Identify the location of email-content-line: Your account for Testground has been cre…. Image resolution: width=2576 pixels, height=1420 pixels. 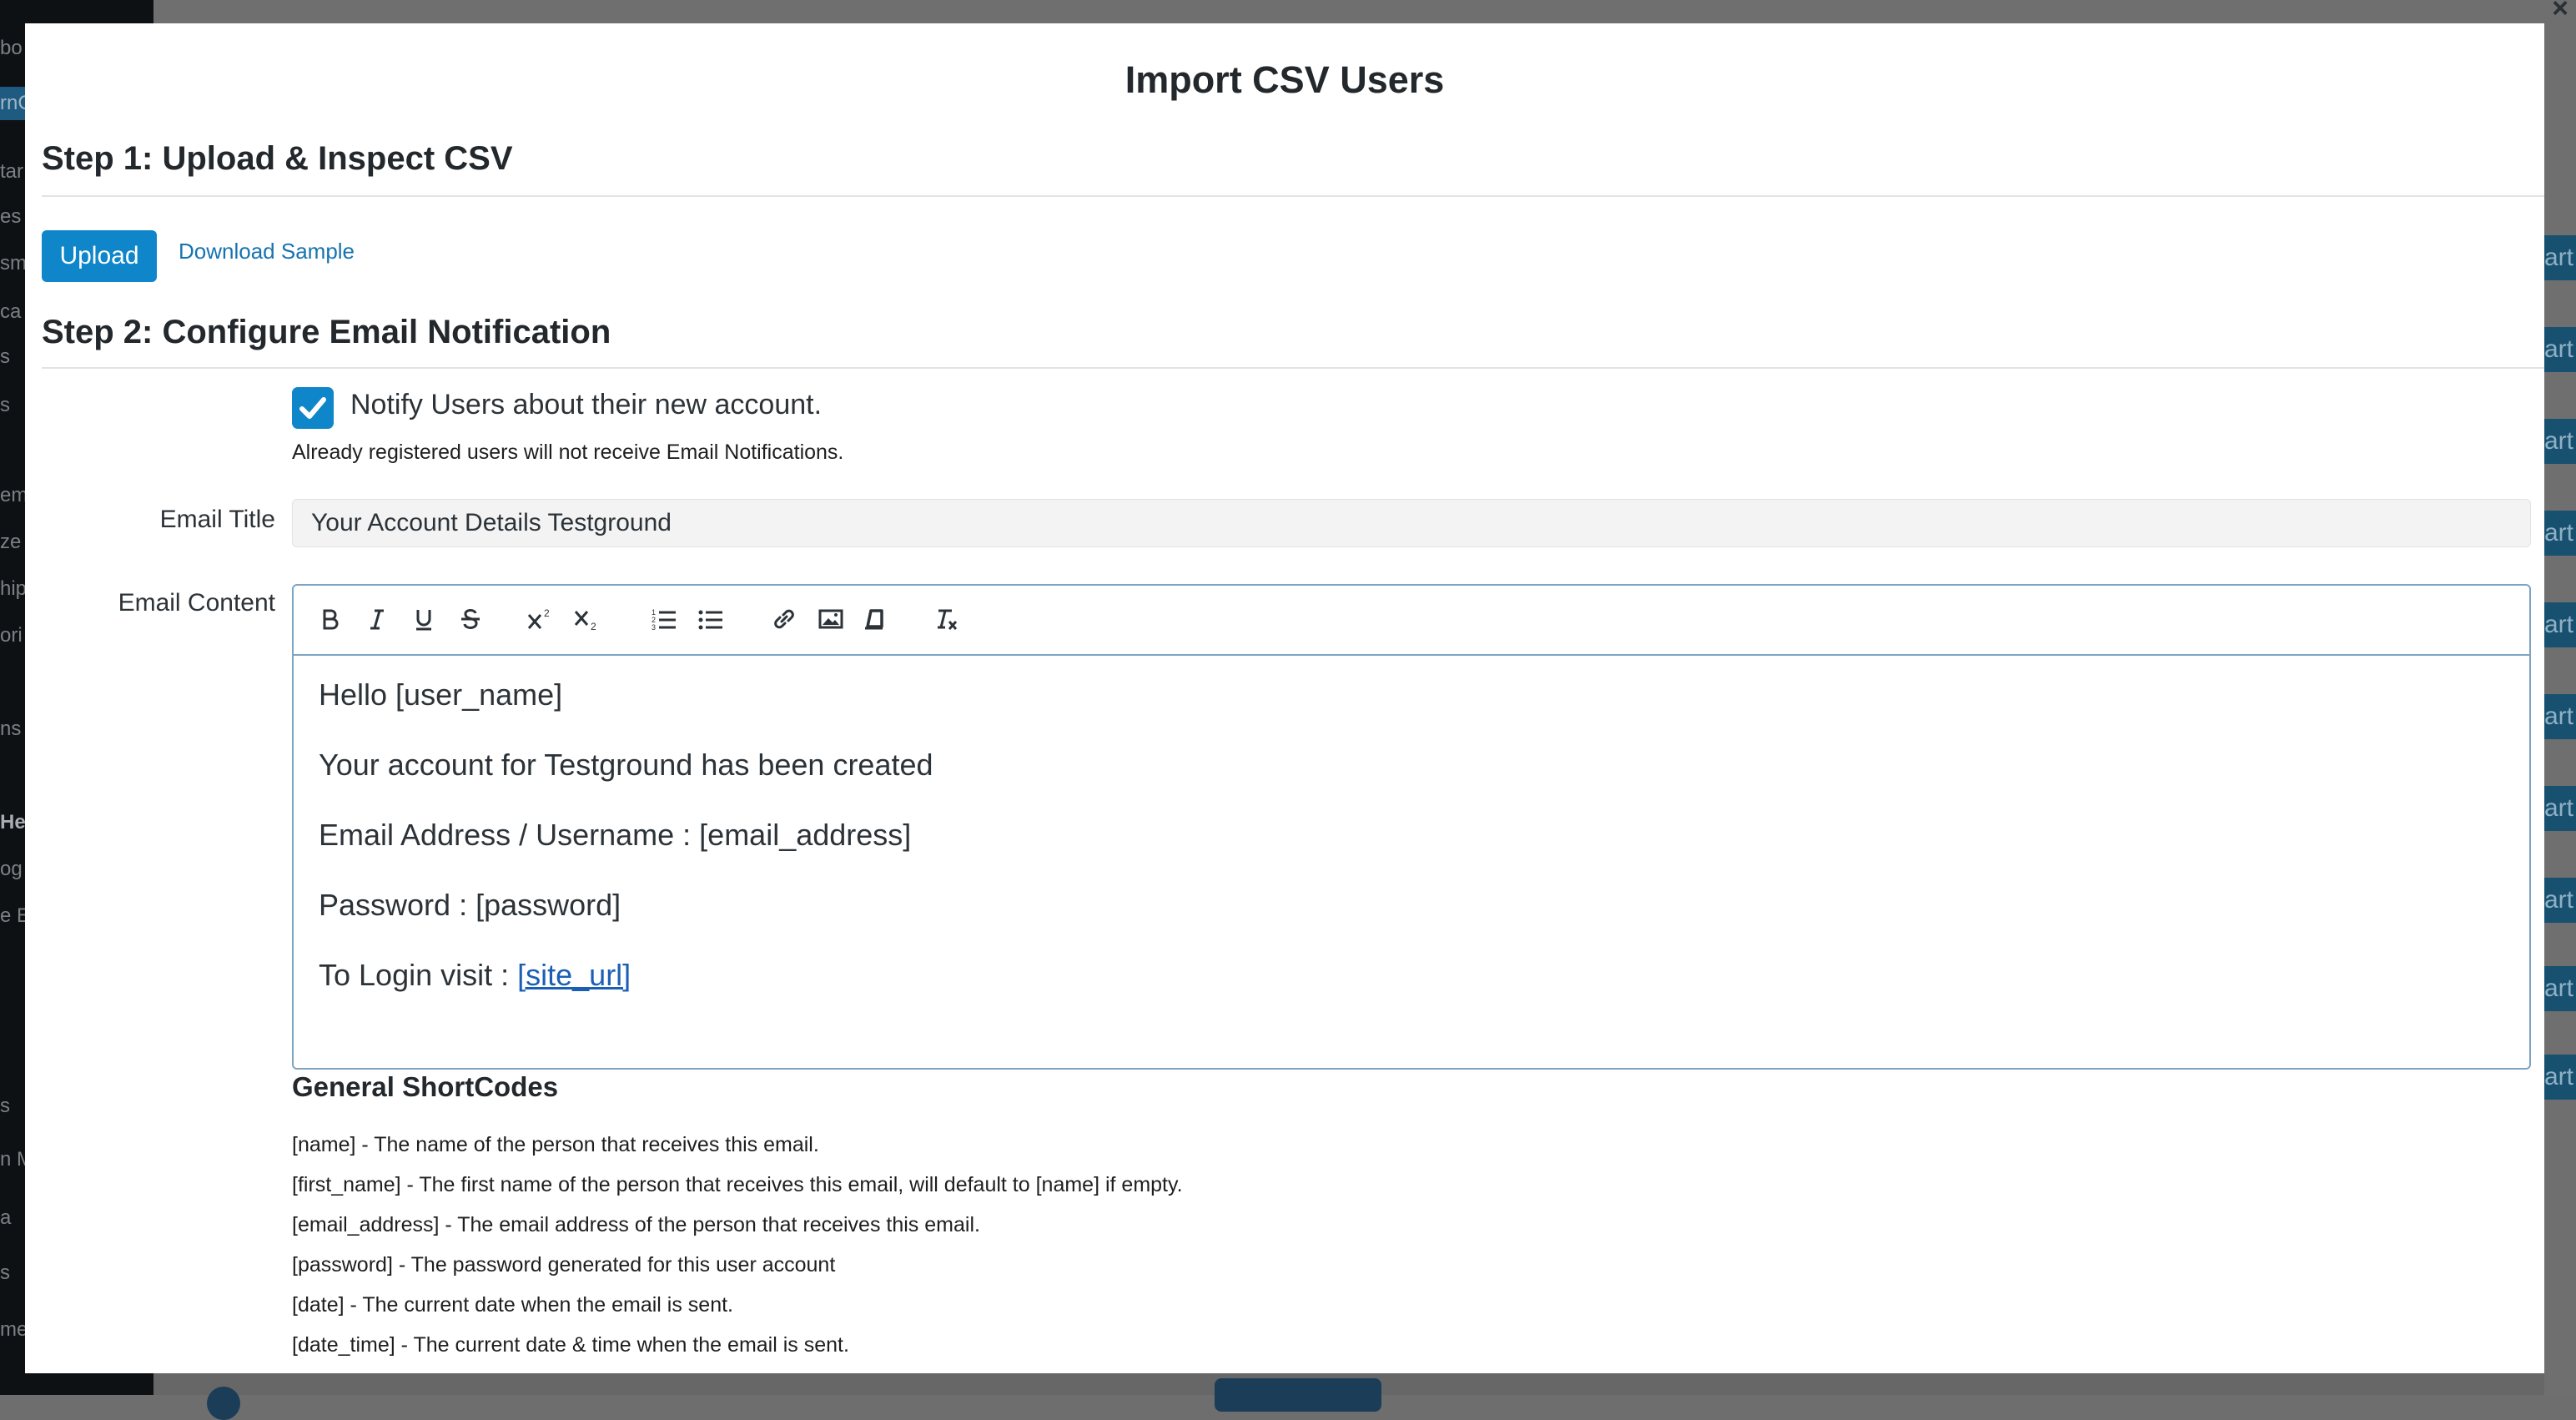
(1411, 765).